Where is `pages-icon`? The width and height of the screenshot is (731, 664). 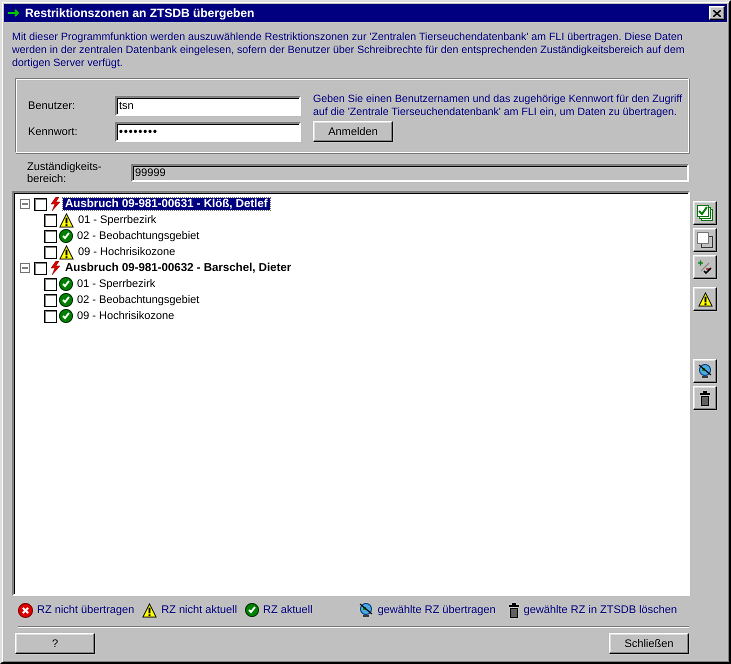 pages-icon is located at coordinates (705, 240).